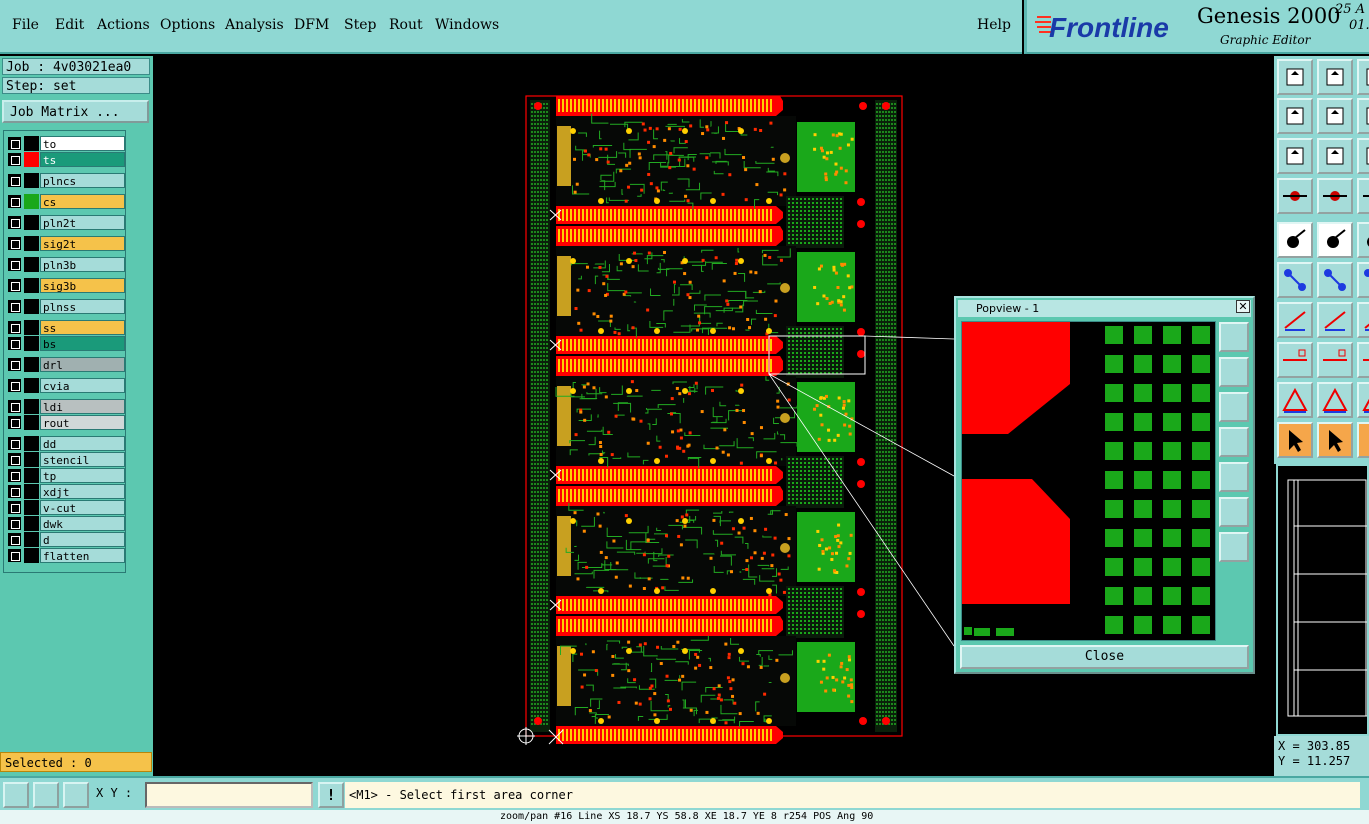 Image resolution: width=1369 pixels, height=824 pixels. What do you see at coordinates (69, 25) in the screenshot?
I see `menu-edit: Edit` at bounding box center [69, 25].